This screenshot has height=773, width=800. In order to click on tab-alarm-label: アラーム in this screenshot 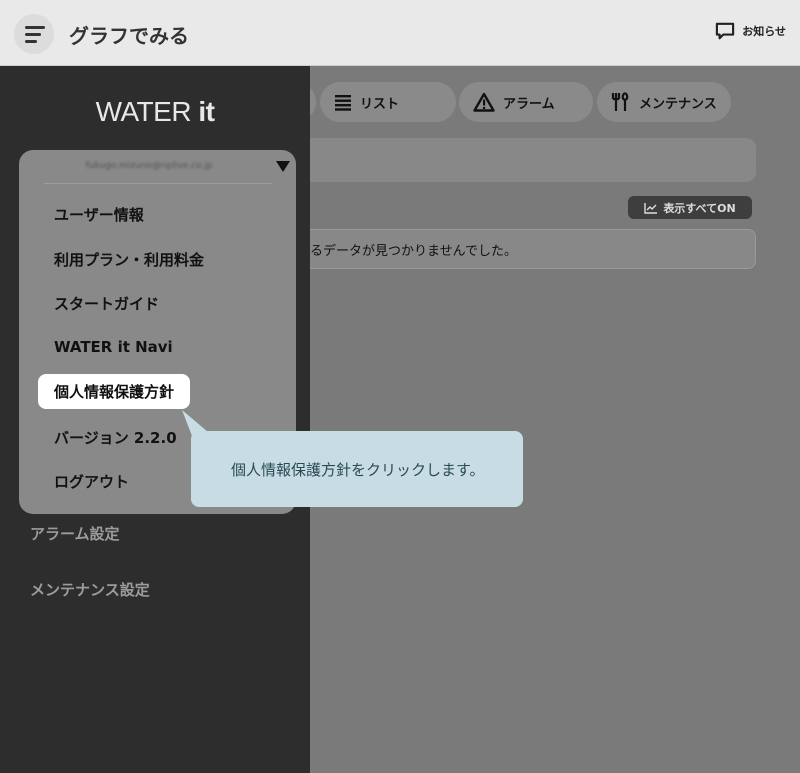, I will do `click(529, 104)`.